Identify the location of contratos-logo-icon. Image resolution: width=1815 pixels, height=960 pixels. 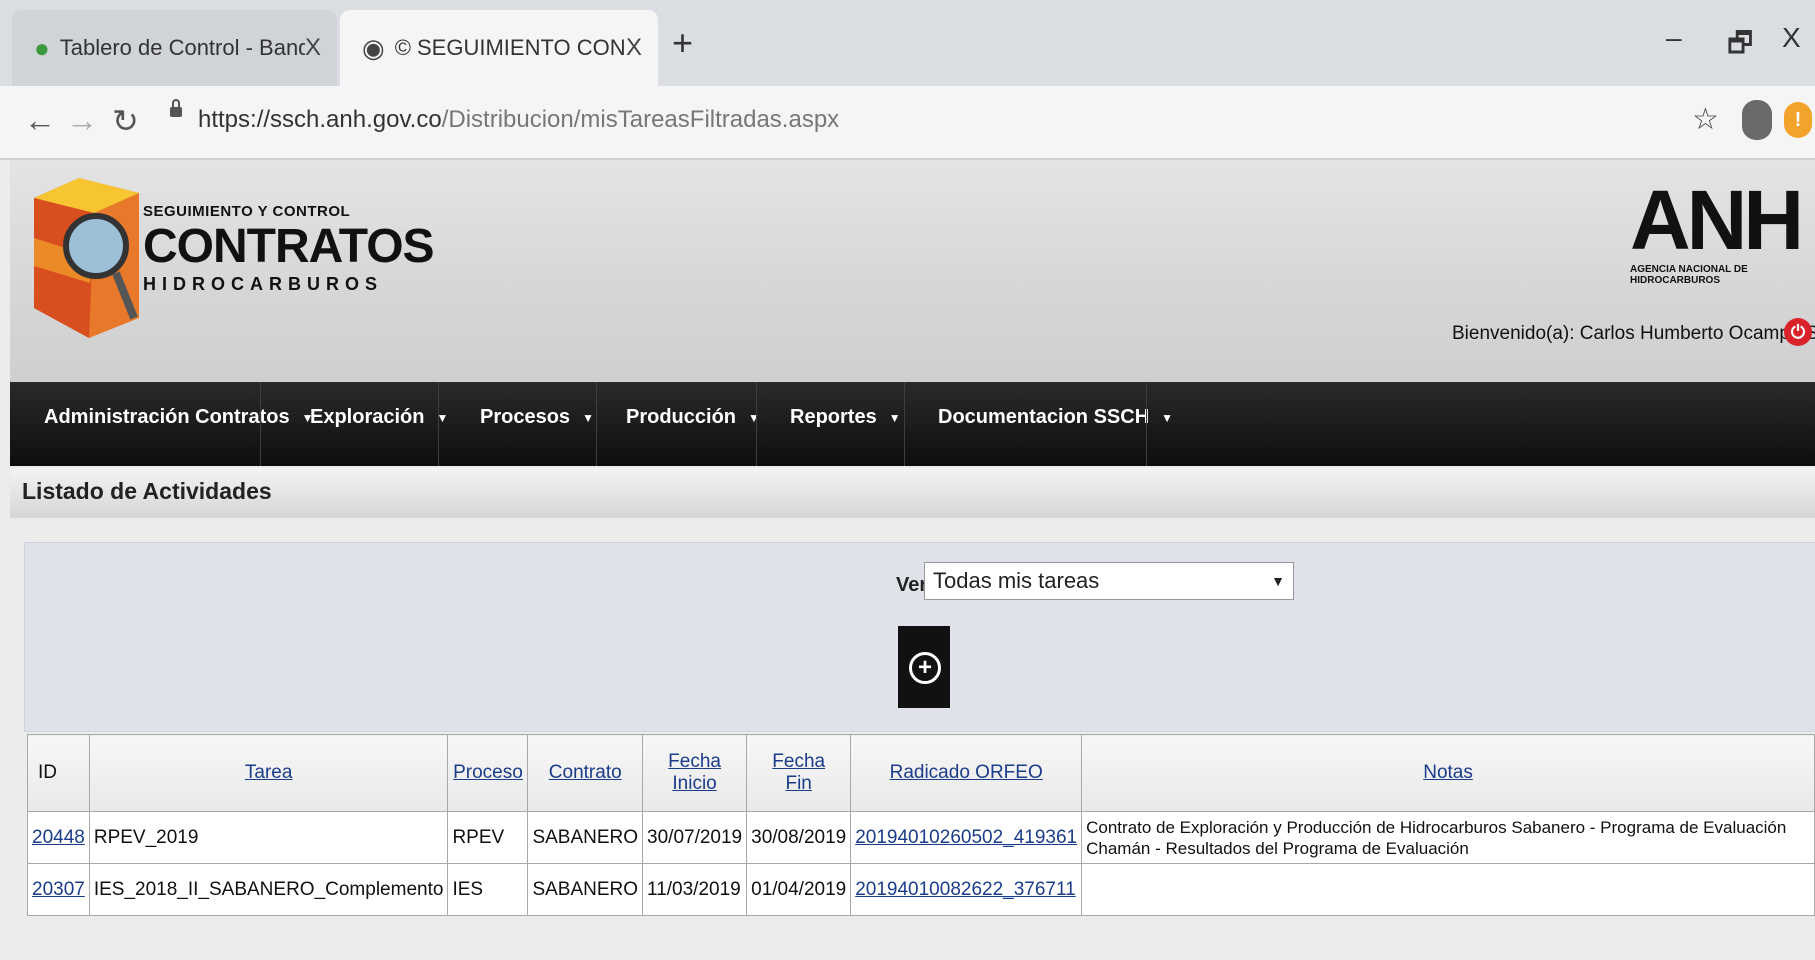
(86, 258).